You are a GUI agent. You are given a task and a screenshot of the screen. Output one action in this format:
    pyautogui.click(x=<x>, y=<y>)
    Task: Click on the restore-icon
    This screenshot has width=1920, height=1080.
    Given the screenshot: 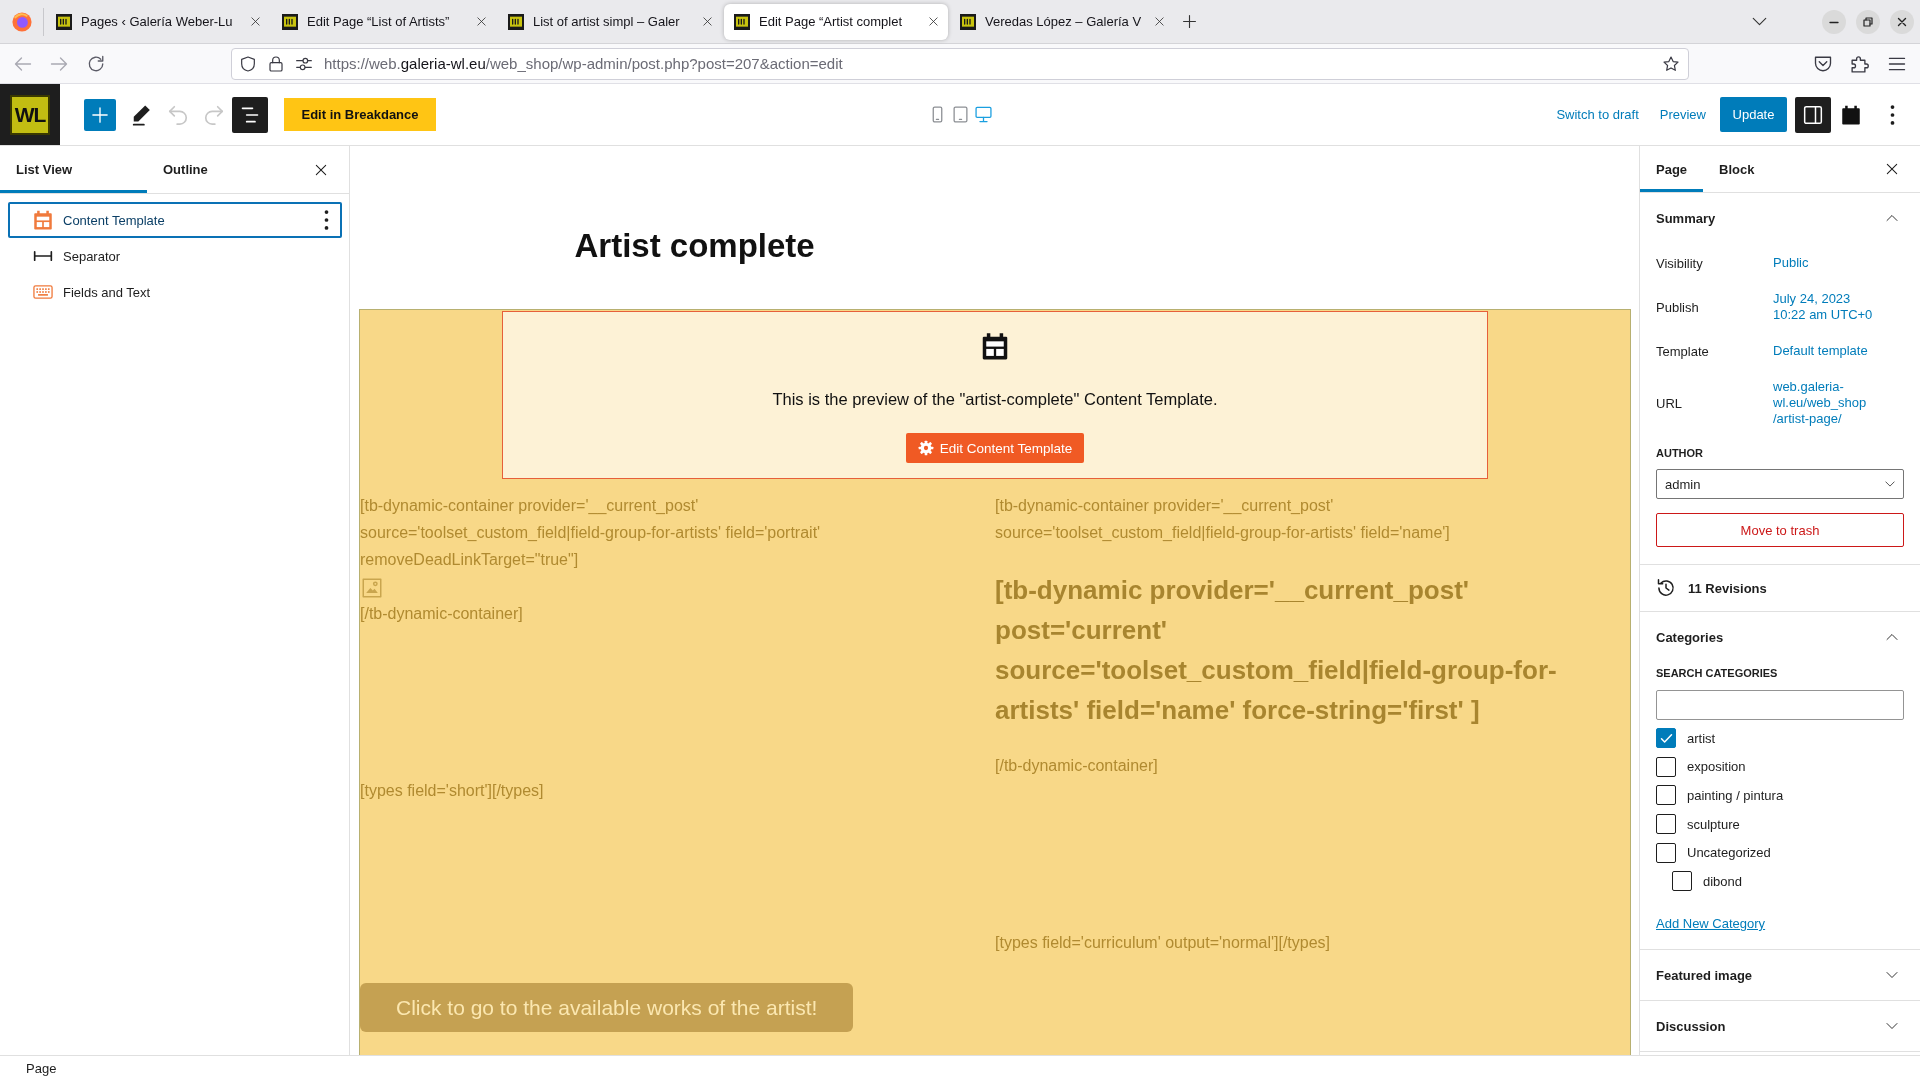 What is the action you would take?
    pyautogui.click(x=1868, y=21)
    